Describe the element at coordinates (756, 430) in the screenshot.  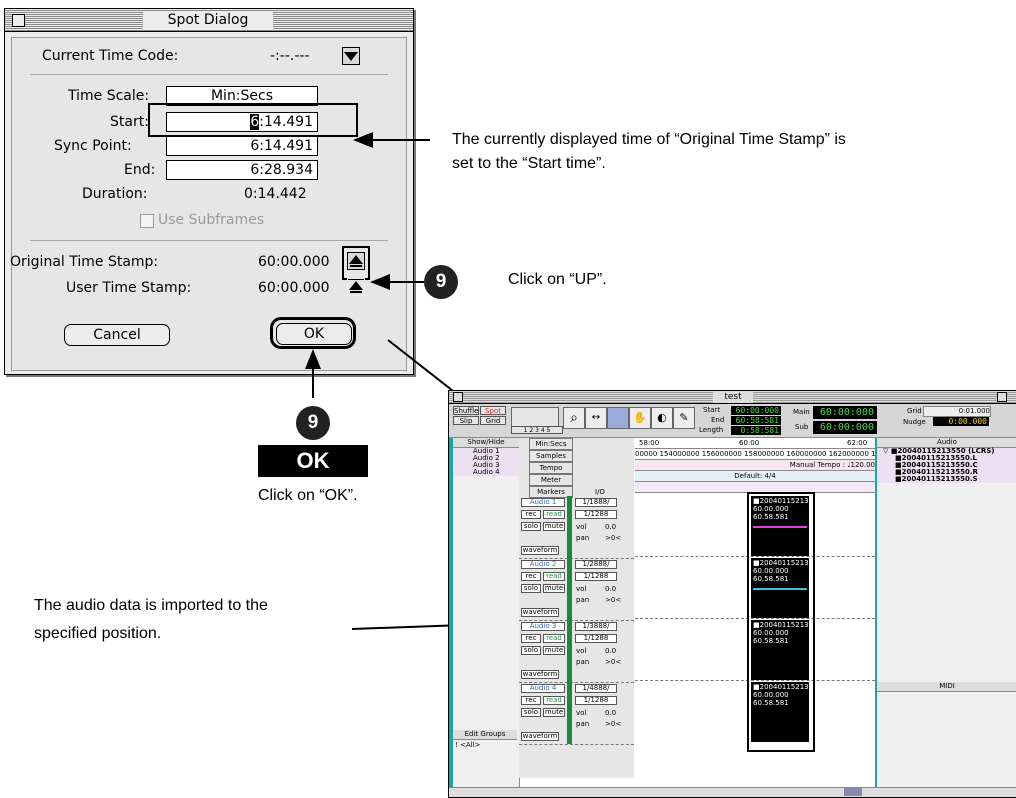
I see `length-counter: 0:58:581` at that location.